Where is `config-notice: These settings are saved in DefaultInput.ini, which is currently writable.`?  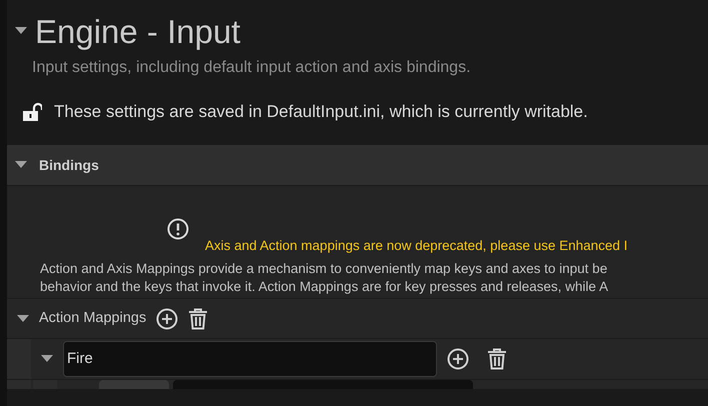 config-notice: These settings are saved in DefaultInput.ini, which is currently writable. is located at coordinates (321, 112).